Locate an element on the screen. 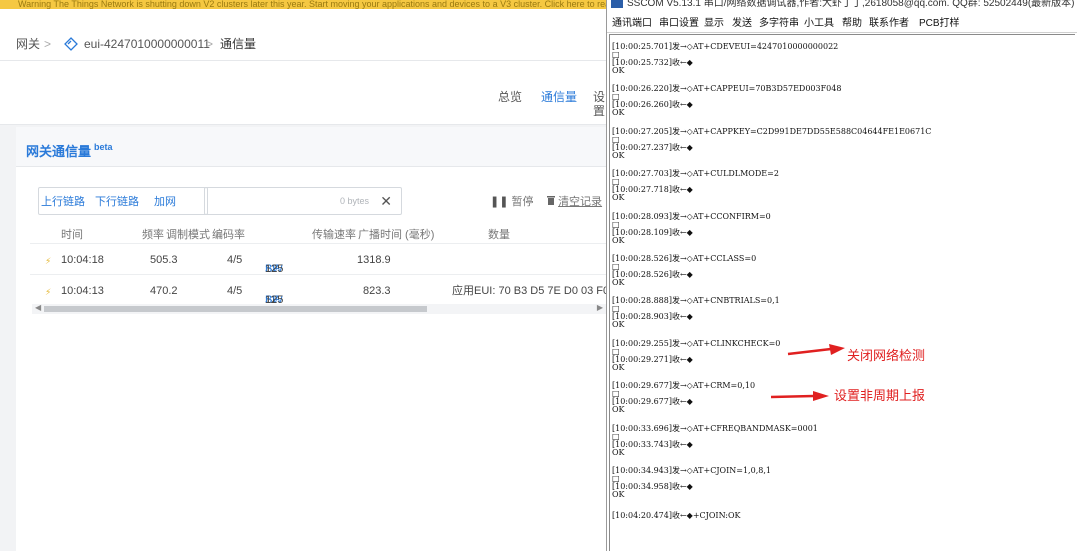 Image resolution: width=1077 pixels, height=551 pixels. scrollbar-thumb is located at coordinates (235, 309).